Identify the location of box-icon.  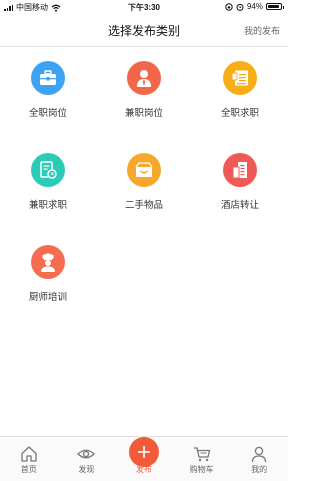
(144, 170).